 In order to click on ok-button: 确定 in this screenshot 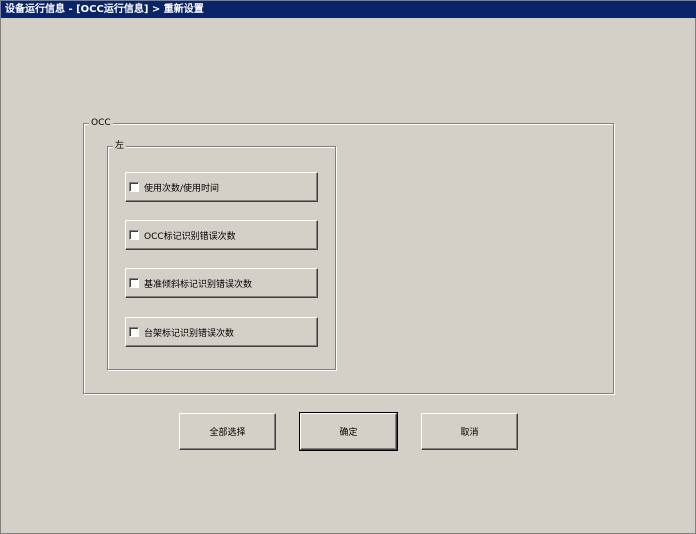, I will do `click(348, 431)`.